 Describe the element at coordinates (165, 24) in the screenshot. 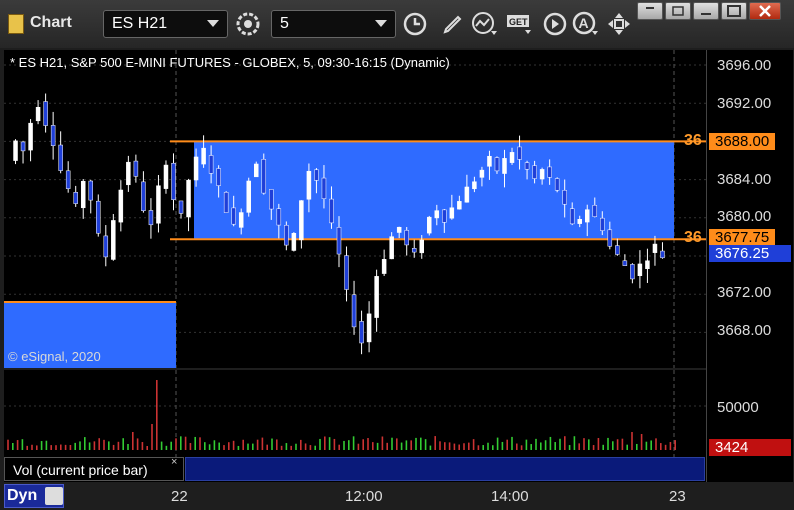

I see `symbol-dropdown: ES H21` at that location.